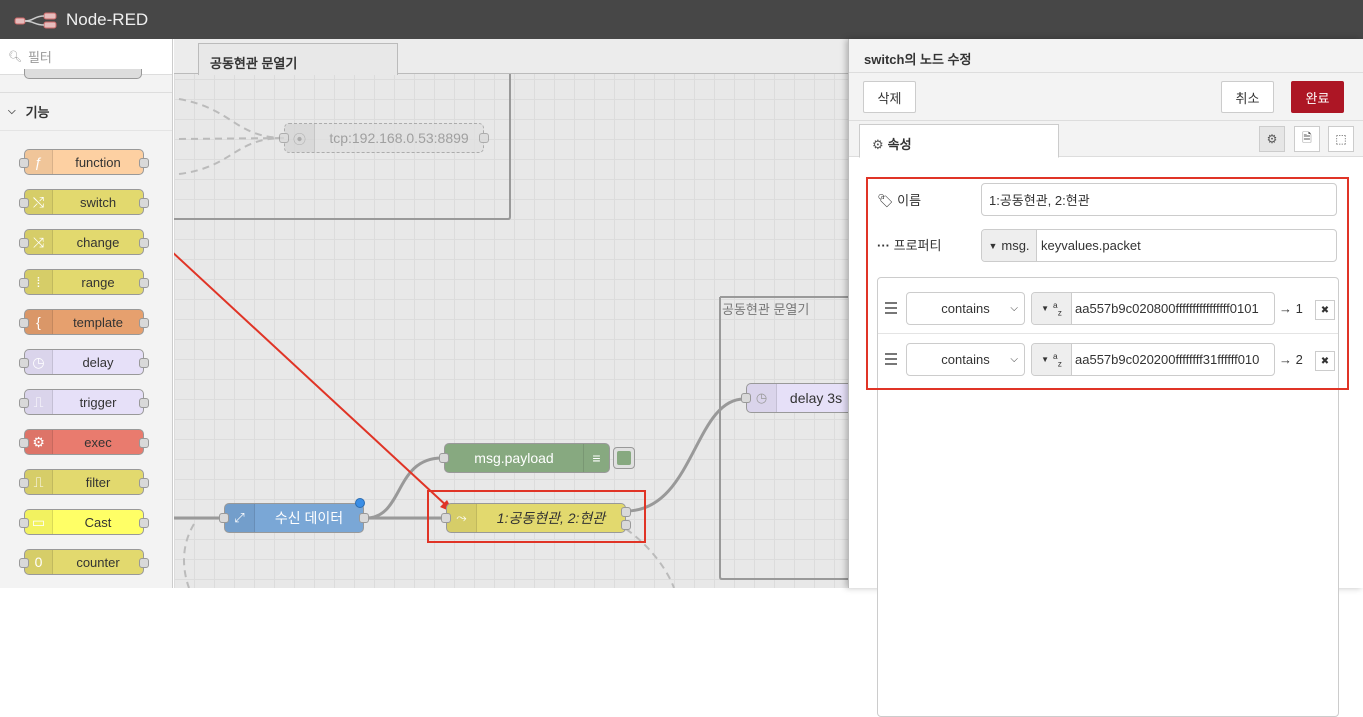  Describe the element at coordinates (1247, 97) in the screenshot. I see `cancel-button: 취소` at that location.